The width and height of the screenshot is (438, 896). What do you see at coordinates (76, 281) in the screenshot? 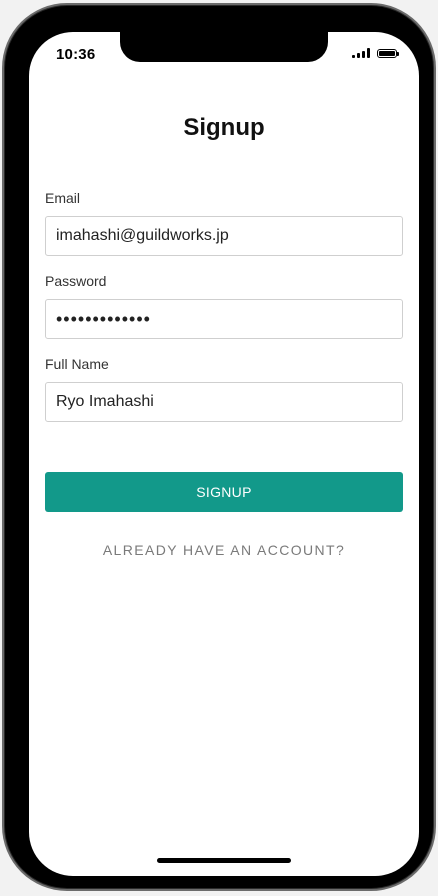
I see `password-label: Password` at bounding box center [76, 281].